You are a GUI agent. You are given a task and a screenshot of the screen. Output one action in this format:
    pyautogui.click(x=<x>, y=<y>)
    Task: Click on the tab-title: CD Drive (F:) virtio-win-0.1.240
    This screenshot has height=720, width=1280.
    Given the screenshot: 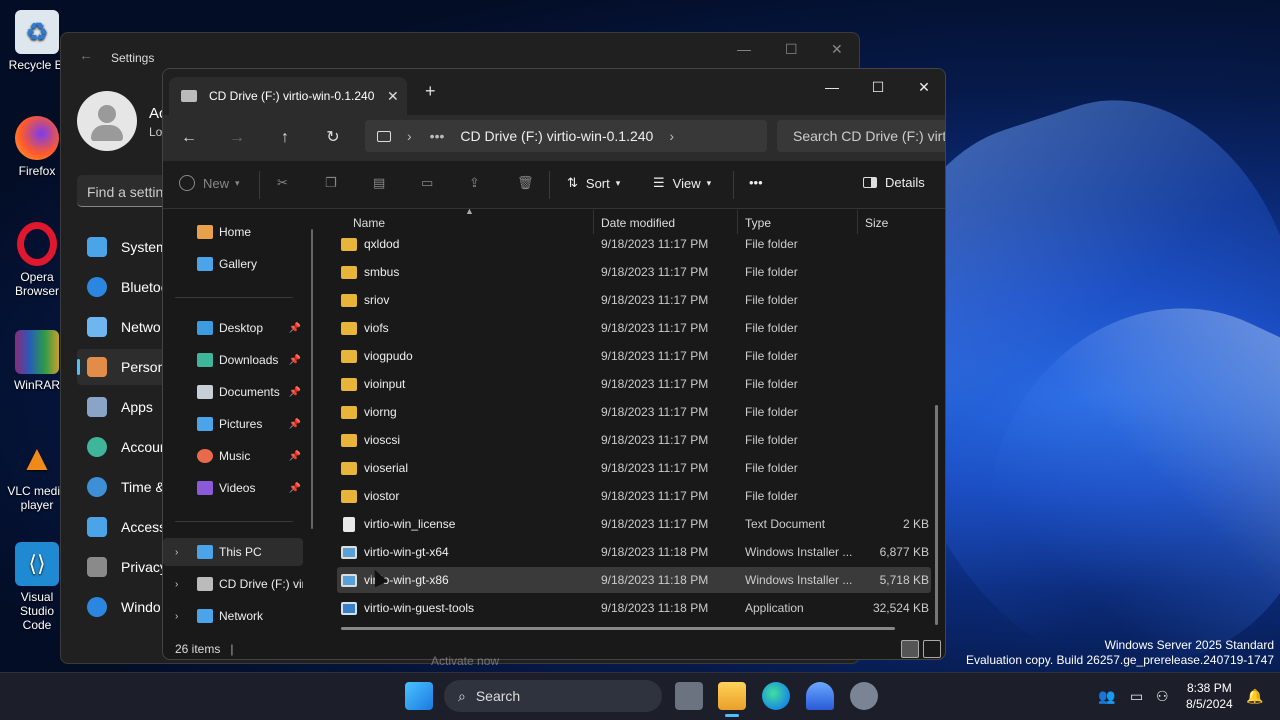 What is the action you would take?
    pyautogui.click(x=292, y=96)
    